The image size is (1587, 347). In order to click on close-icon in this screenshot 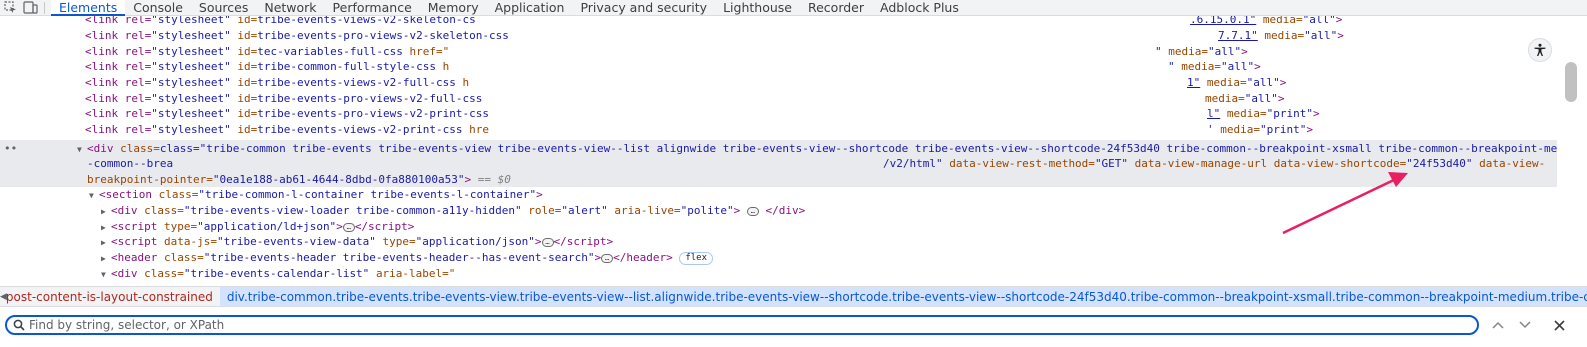, I will do `click(1559, 325)`.